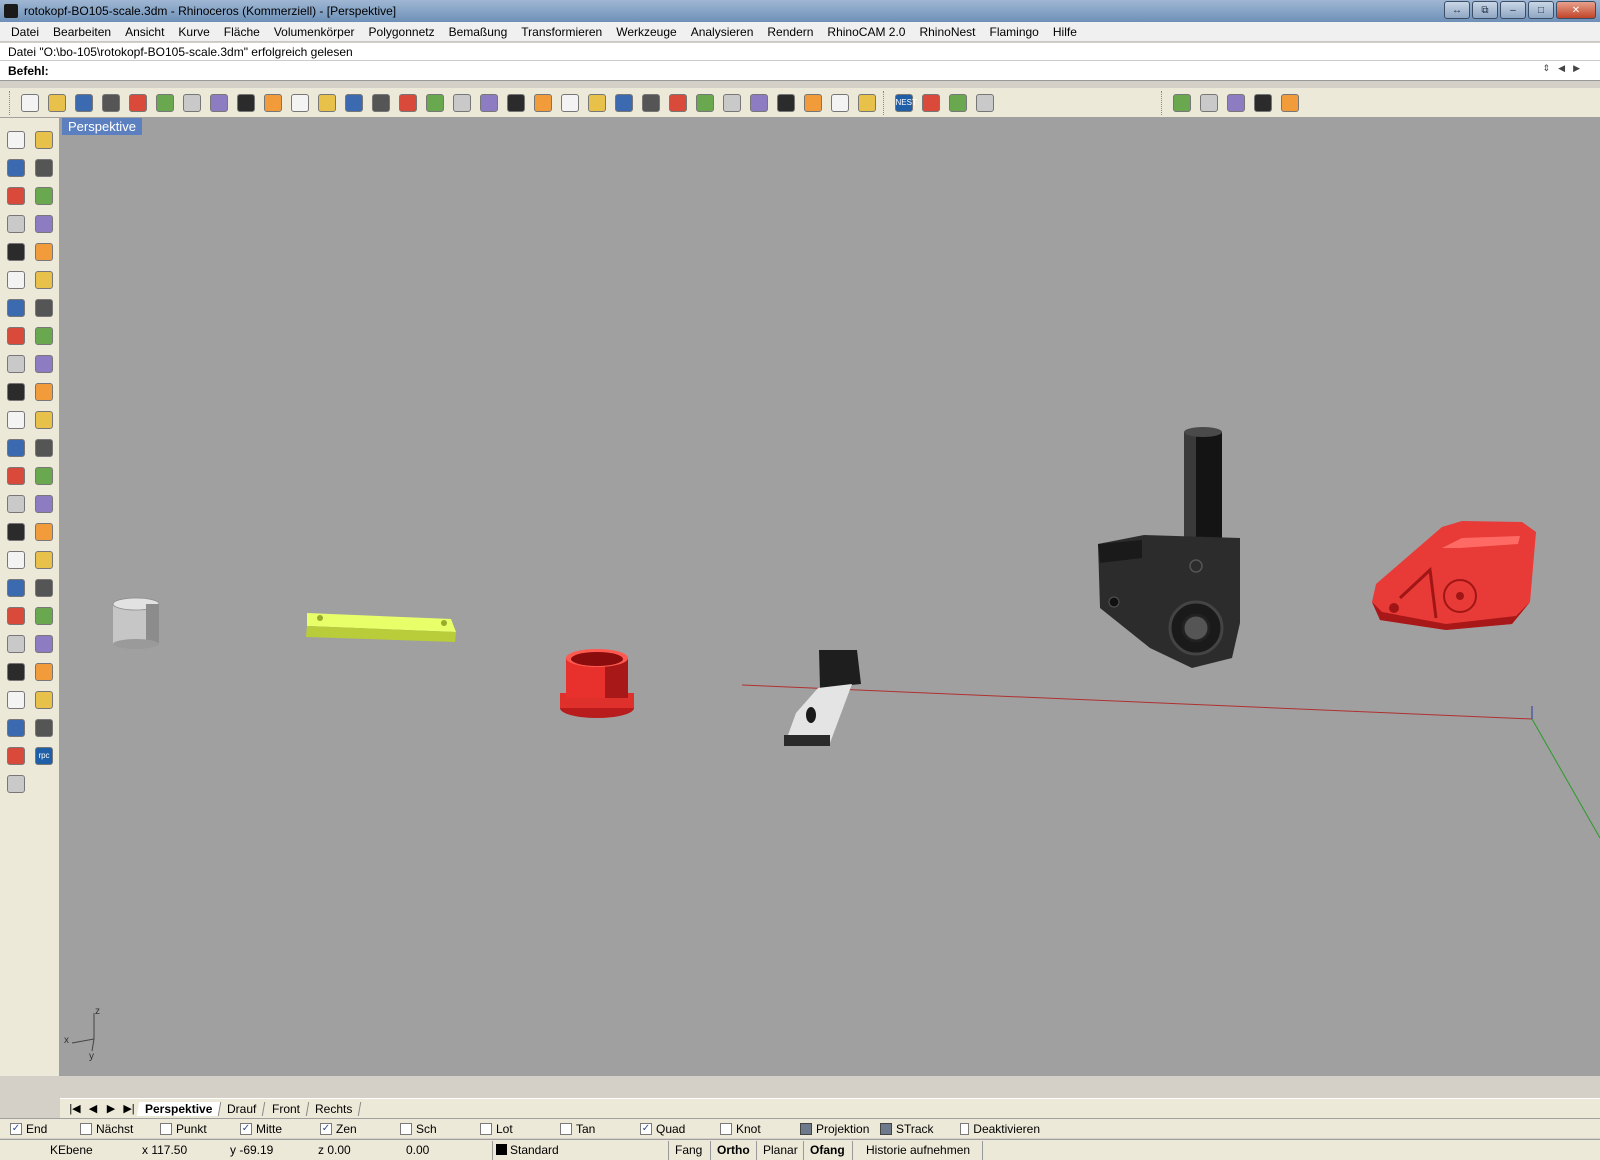 The image size is (1600, 1160). What do you see at coordinates (44, 728) in the screenshot?
I see `export-button` at bounding box center [44, 728].